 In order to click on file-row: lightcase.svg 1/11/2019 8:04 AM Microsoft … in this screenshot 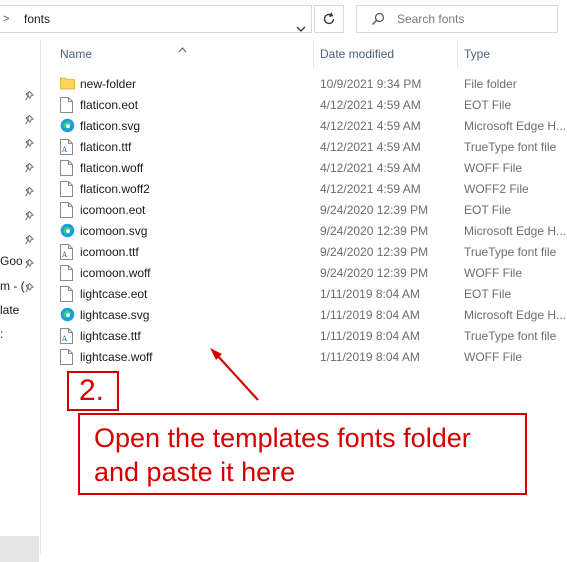, I will do `click(311, 314)`.